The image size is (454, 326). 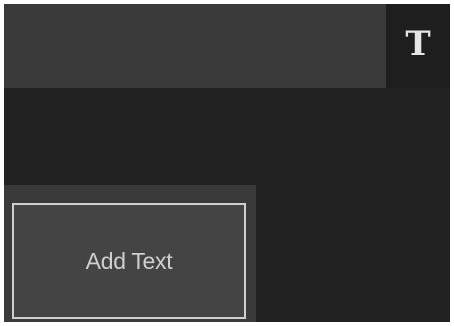 I want to click on text-icon: T, so click(x=418, y=44).